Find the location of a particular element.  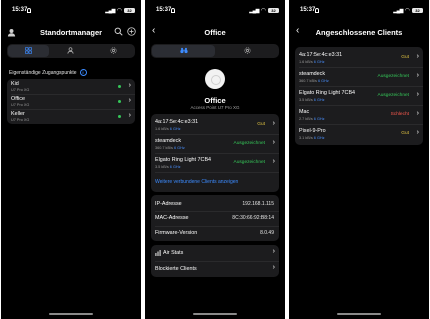

detail-row: Firmware-Version 8.0.49 is located at coordinates (215, 233).